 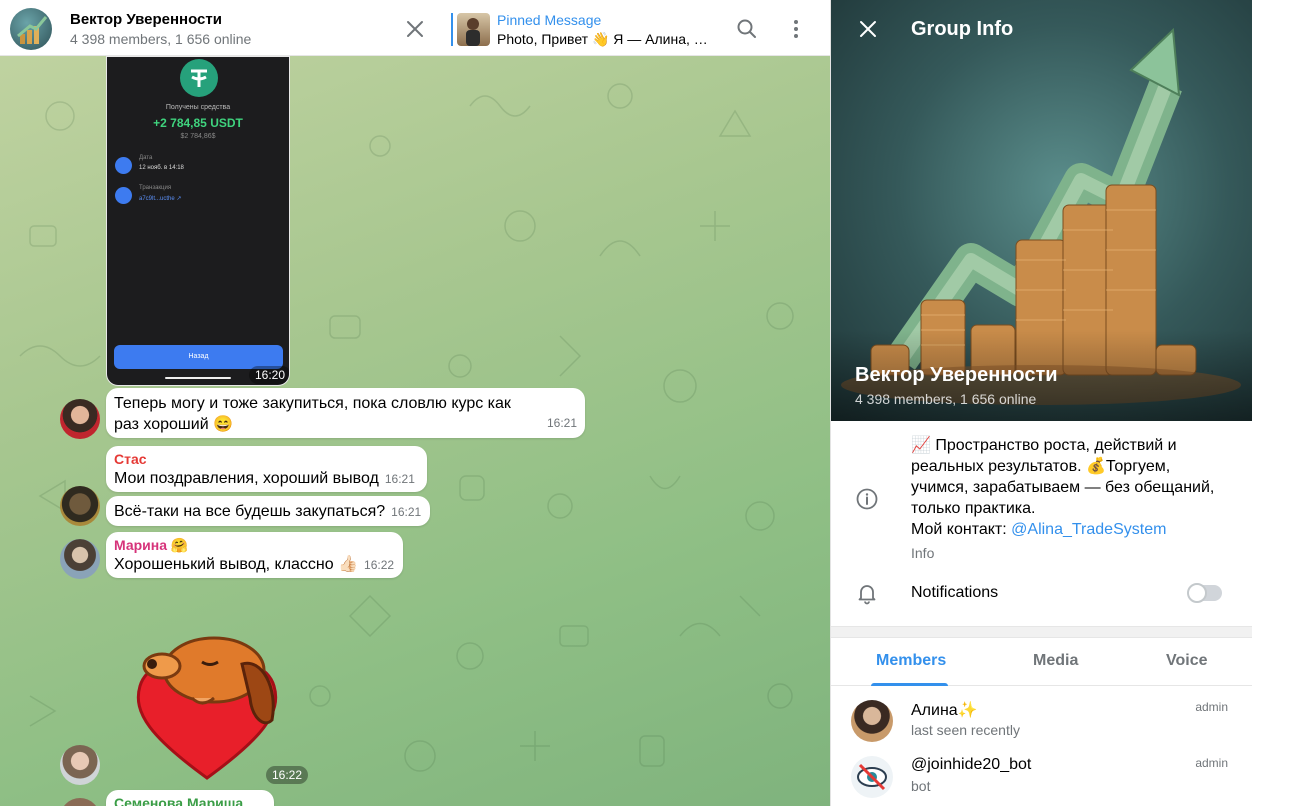 I want to click on calendar-icon, so click(x=123, y=165).